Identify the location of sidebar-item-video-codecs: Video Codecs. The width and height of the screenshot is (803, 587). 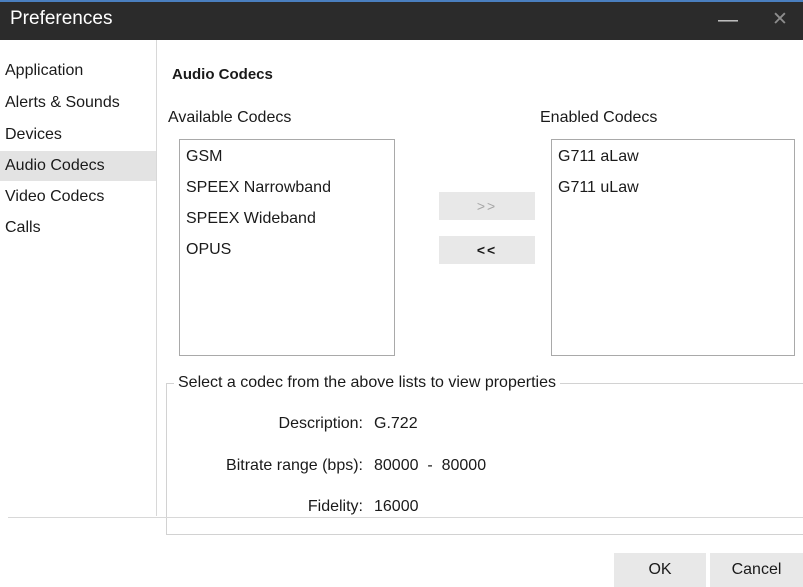
(78, 197).